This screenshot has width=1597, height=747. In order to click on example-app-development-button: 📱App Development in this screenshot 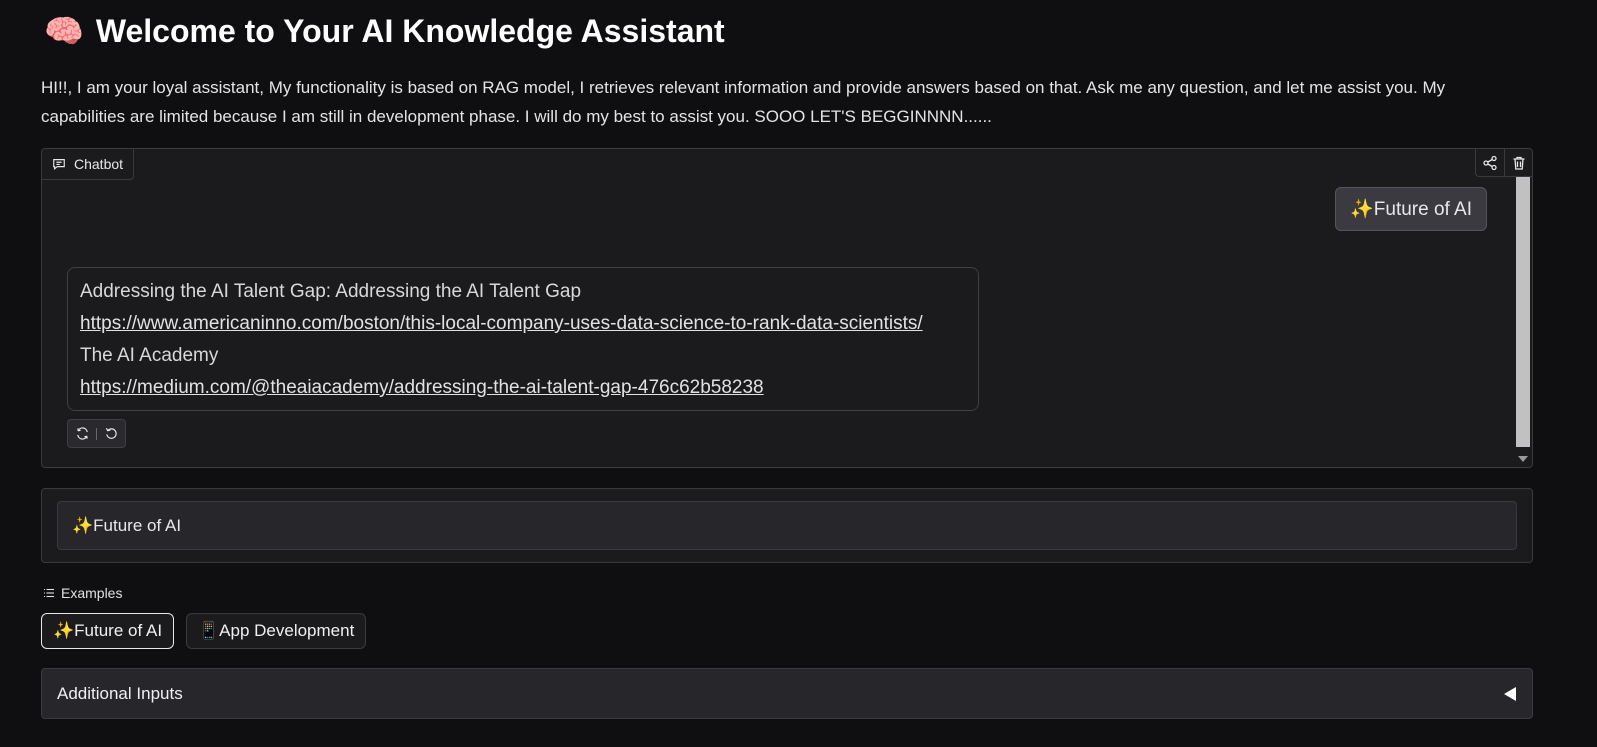, I will do `click(276, 631)`.